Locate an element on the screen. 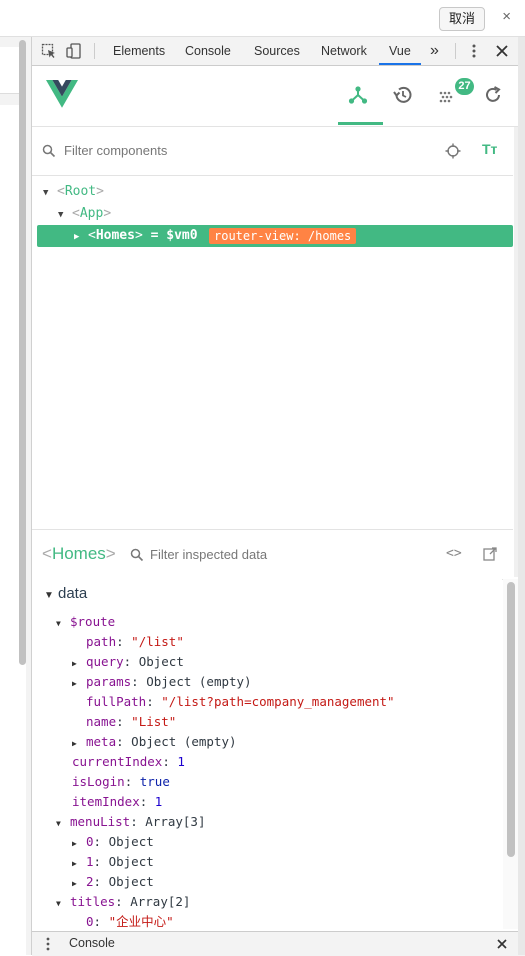  close-drawer-icon is located at coordinates (502, 944).